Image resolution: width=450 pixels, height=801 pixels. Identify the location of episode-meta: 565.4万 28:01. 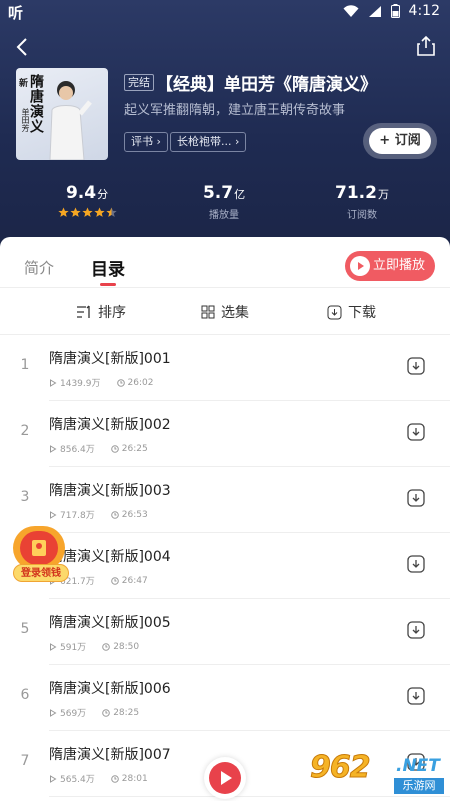
(98, 778).